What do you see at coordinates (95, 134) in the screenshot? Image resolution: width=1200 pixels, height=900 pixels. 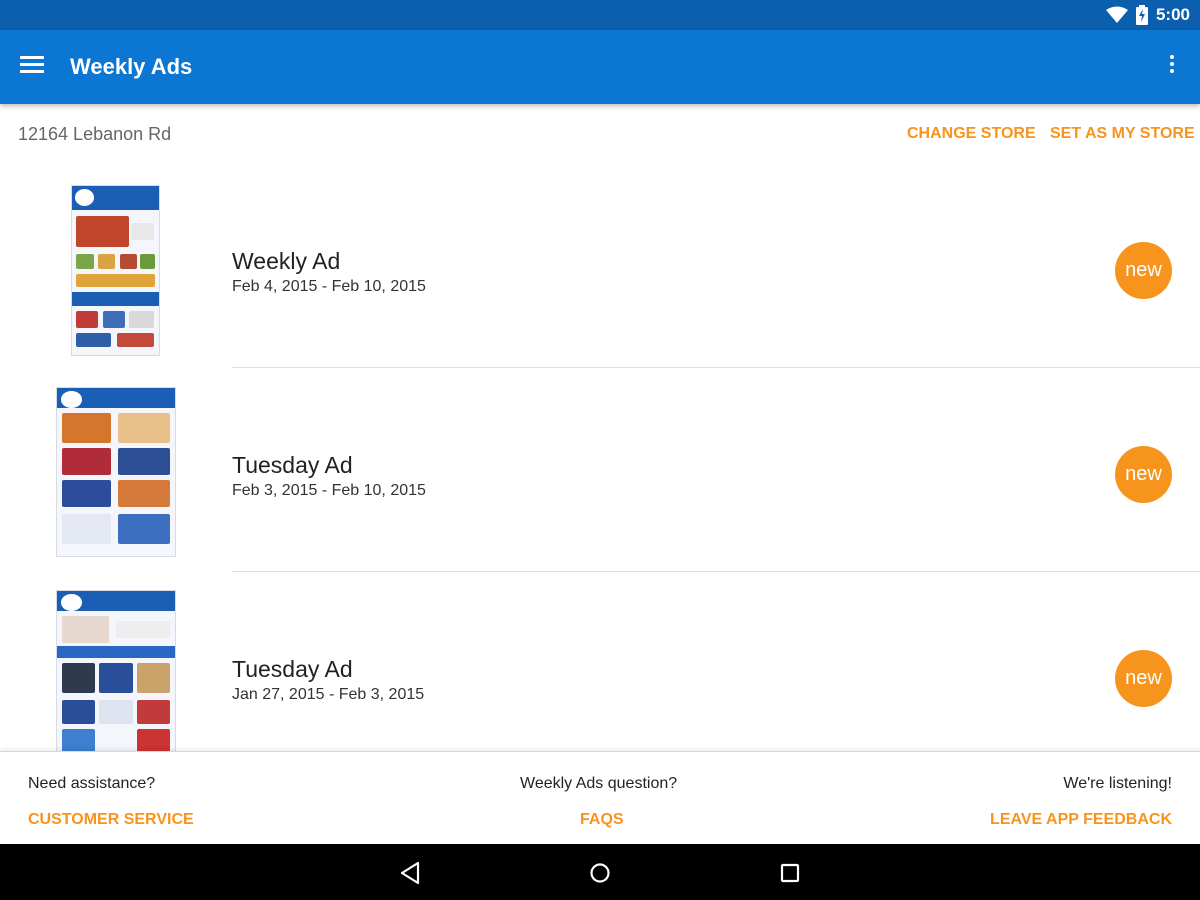 I see `store-address: 12164 Lebanon Rd` at bounding box center [95, 134].